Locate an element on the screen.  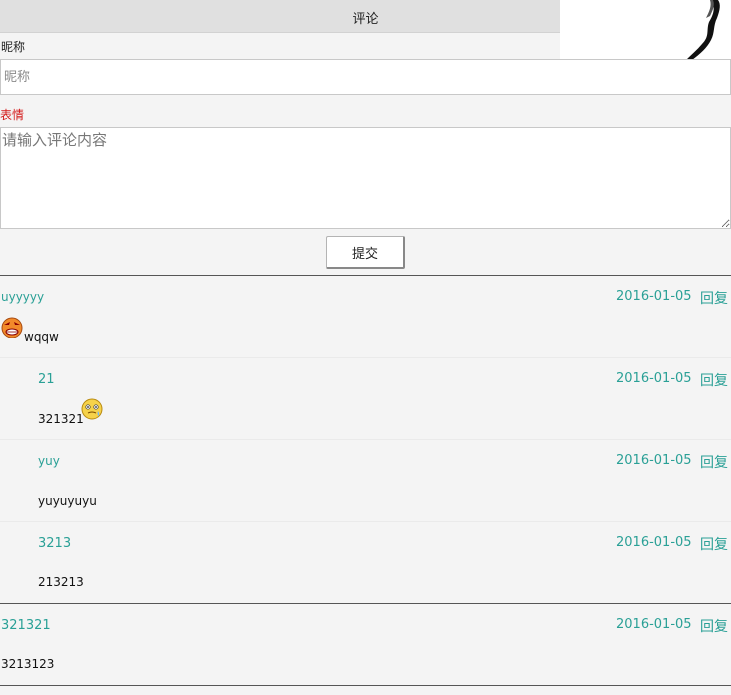
nickname-label: 昵称 is located at coordinates (13, 47).